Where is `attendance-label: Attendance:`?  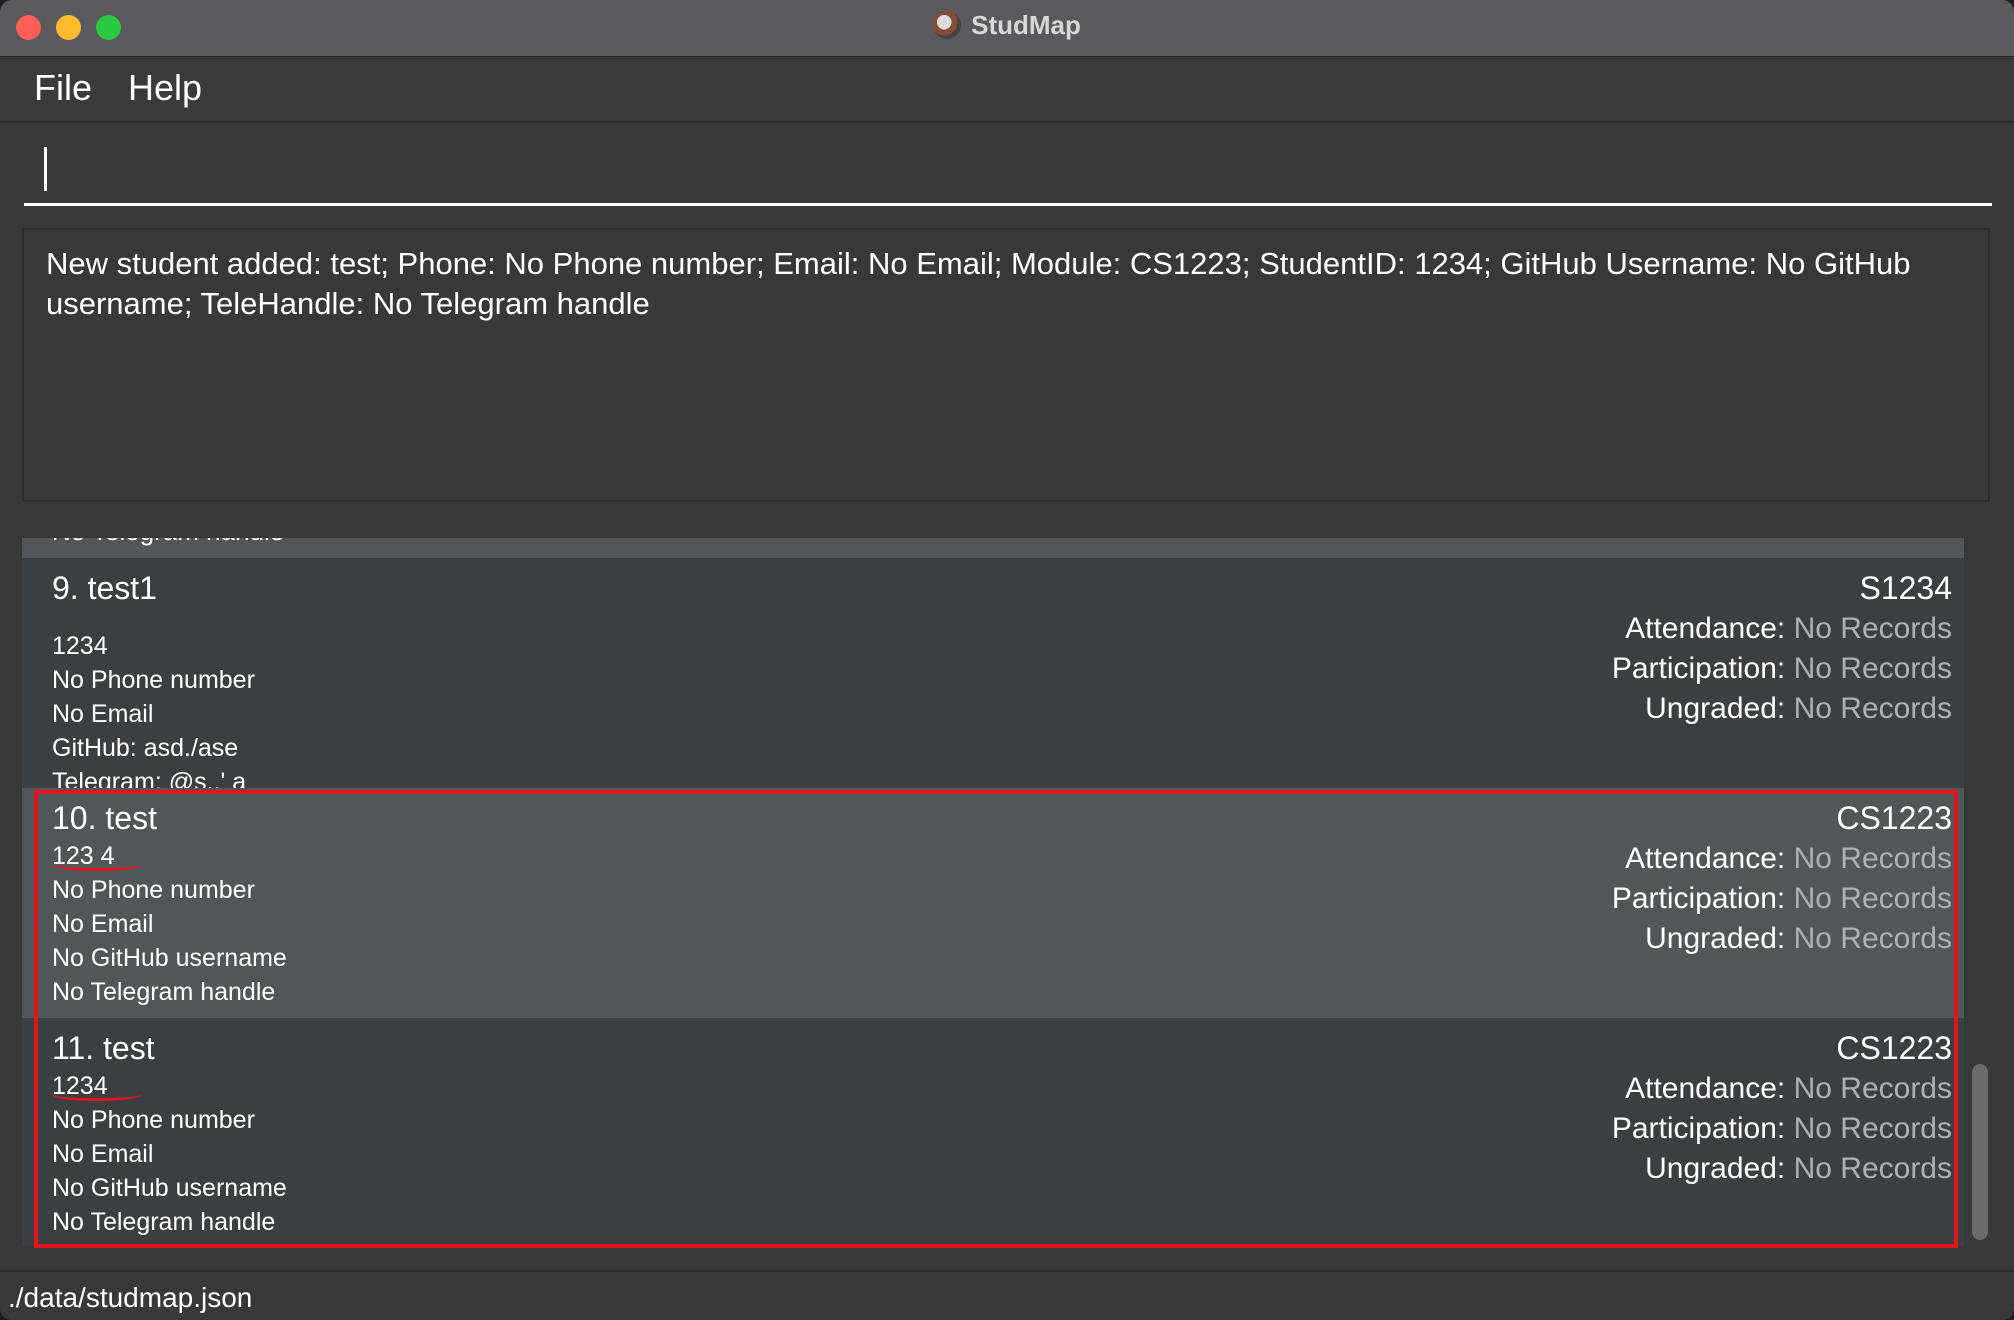 attendance-label: Attendance: is located at coordinates (1705, 628).